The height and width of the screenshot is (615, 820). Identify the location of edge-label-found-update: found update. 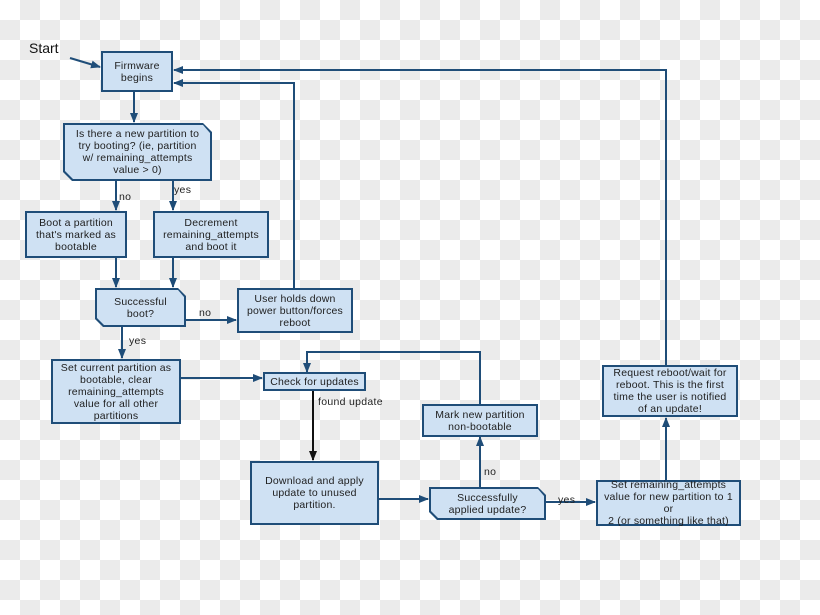
(350, 402).